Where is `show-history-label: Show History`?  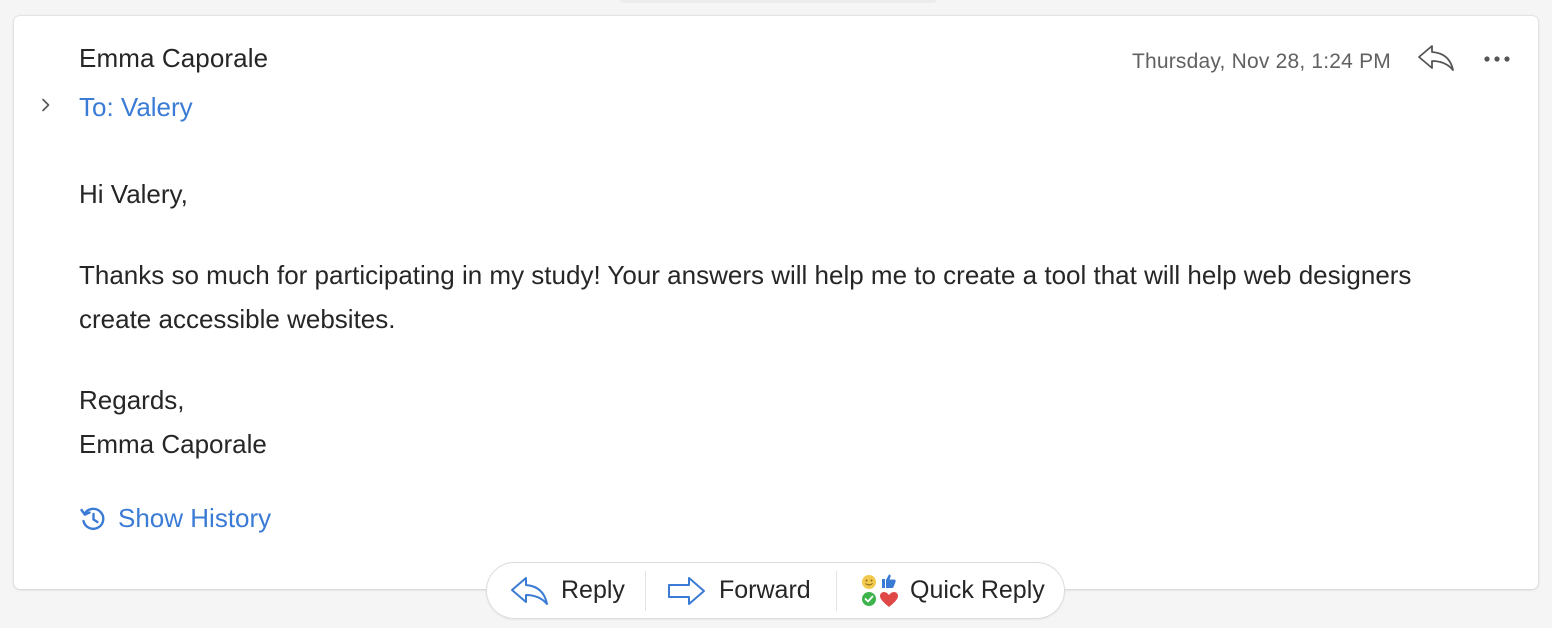 show-history-label: Show History is located at coordinates (195, 518).